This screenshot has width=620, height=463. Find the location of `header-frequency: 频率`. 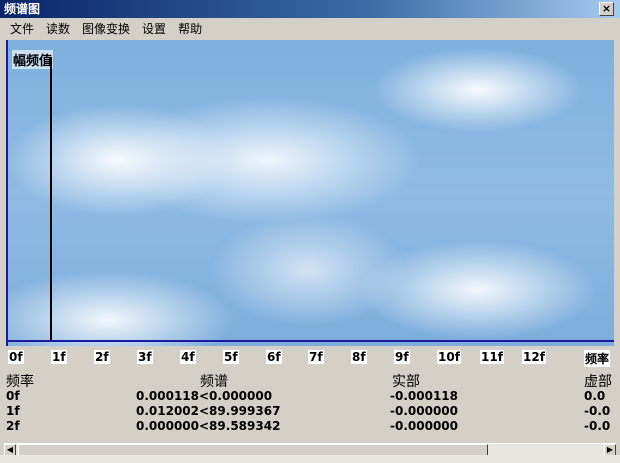

header-frequency: 频率 is located at coordinates (20, 382).